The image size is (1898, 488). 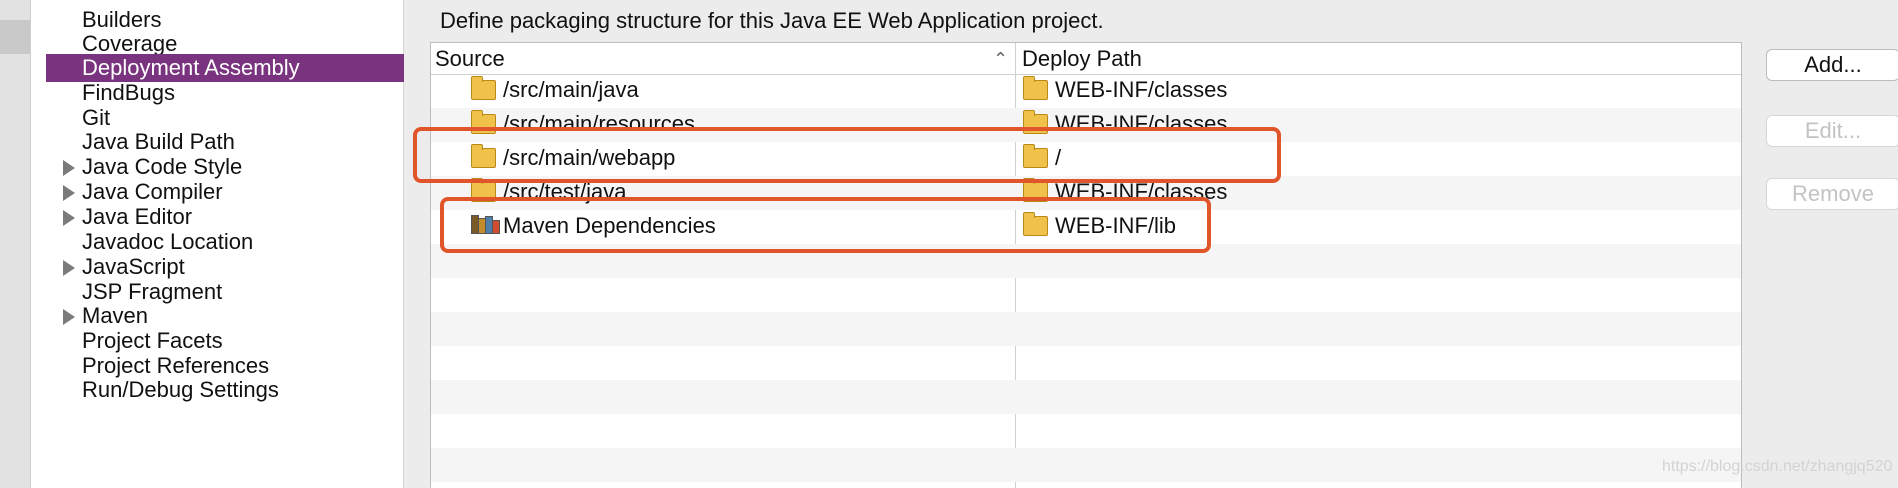 I want to click on sidebar-item-maven: Maven, so click(x=227, y=316).